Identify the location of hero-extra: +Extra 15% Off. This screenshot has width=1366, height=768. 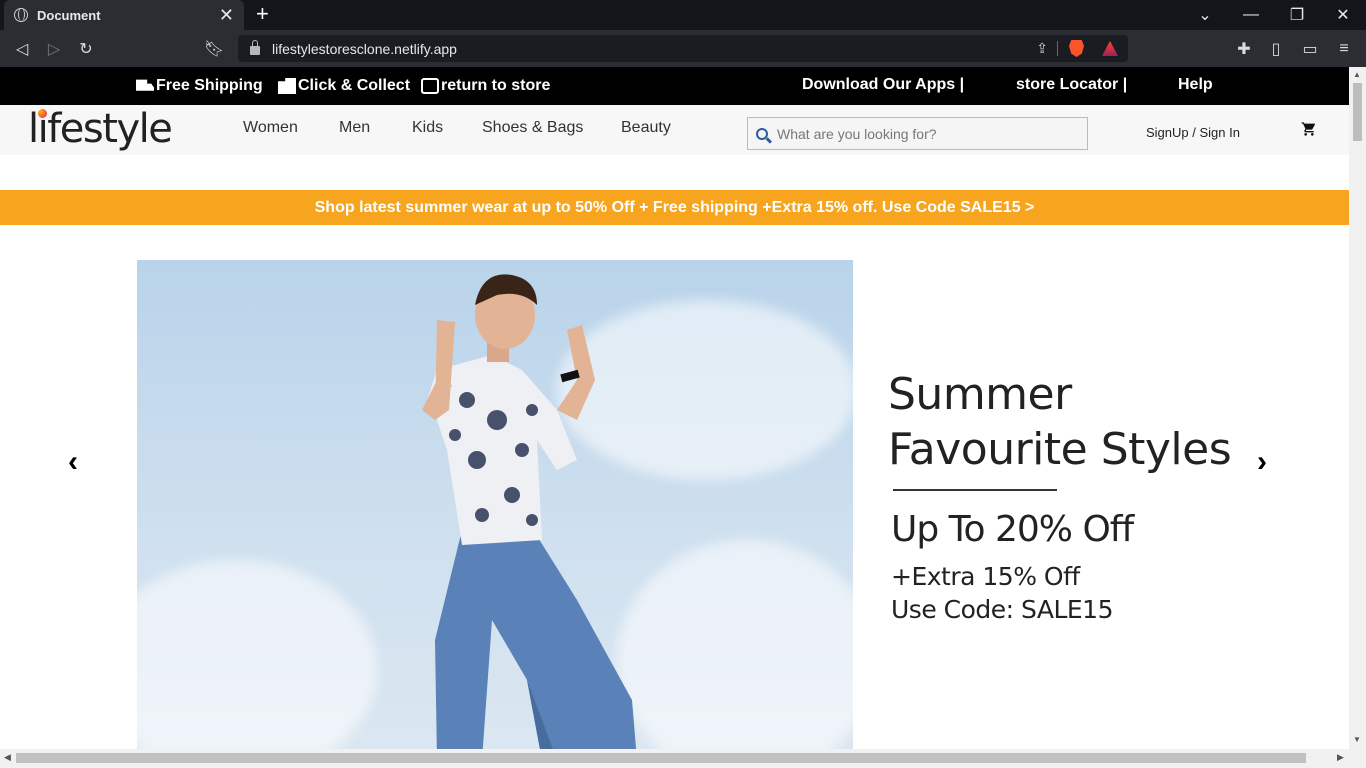
(985, 576).